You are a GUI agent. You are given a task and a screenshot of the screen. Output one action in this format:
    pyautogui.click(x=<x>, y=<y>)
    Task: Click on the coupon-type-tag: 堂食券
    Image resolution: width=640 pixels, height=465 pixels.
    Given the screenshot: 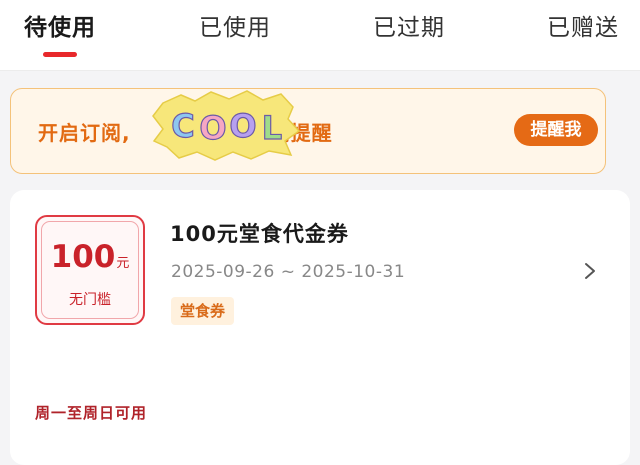 What is the action you would take?
    pyautogui.click(x=203, y=311)
    